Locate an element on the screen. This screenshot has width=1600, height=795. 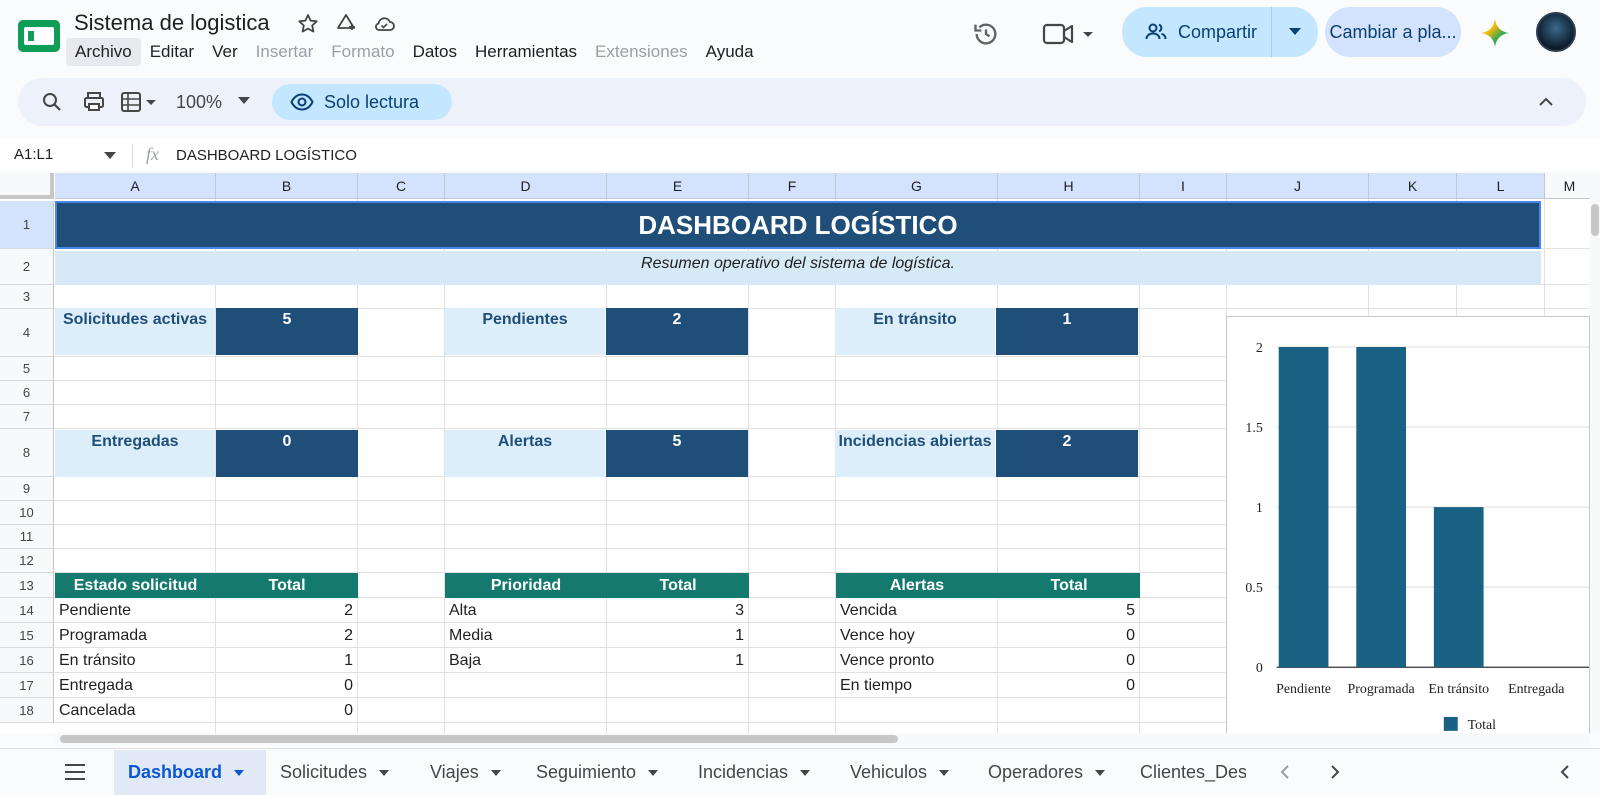
row-header-15: 15 is located at coordinates (27, 635).